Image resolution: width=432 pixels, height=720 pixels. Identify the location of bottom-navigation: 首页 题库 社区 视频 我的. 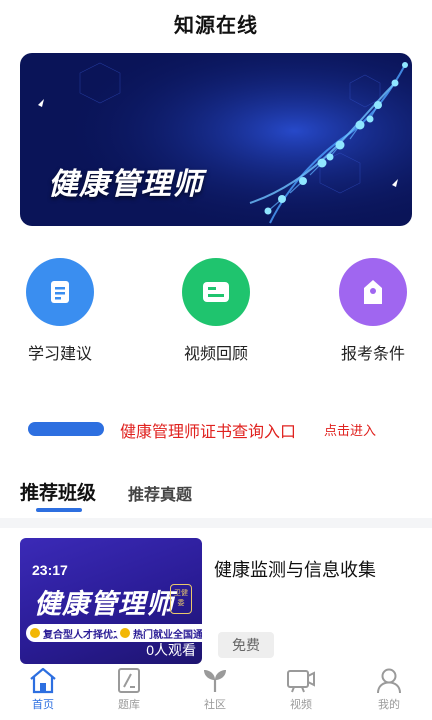
(216, 692).